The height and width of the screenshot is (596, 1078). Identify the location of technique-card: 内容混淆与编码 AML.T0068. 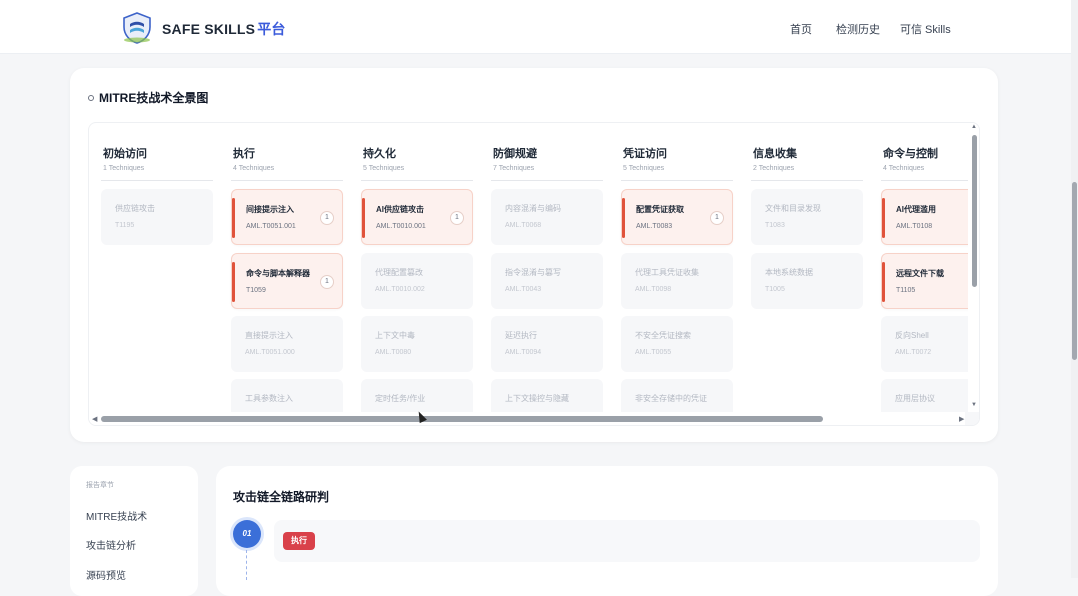
(547, 217).